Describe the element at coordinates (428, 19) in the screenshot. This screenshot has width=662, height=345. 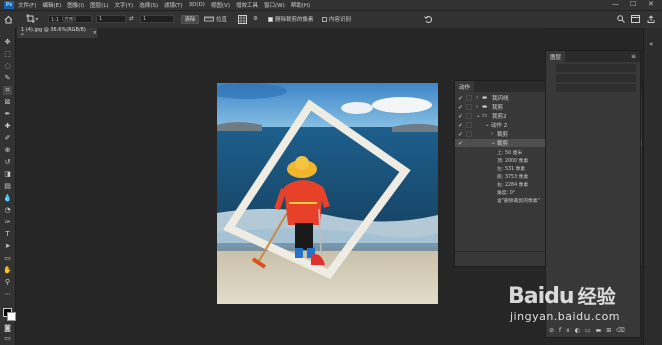
I see `reset-icon` at that location.